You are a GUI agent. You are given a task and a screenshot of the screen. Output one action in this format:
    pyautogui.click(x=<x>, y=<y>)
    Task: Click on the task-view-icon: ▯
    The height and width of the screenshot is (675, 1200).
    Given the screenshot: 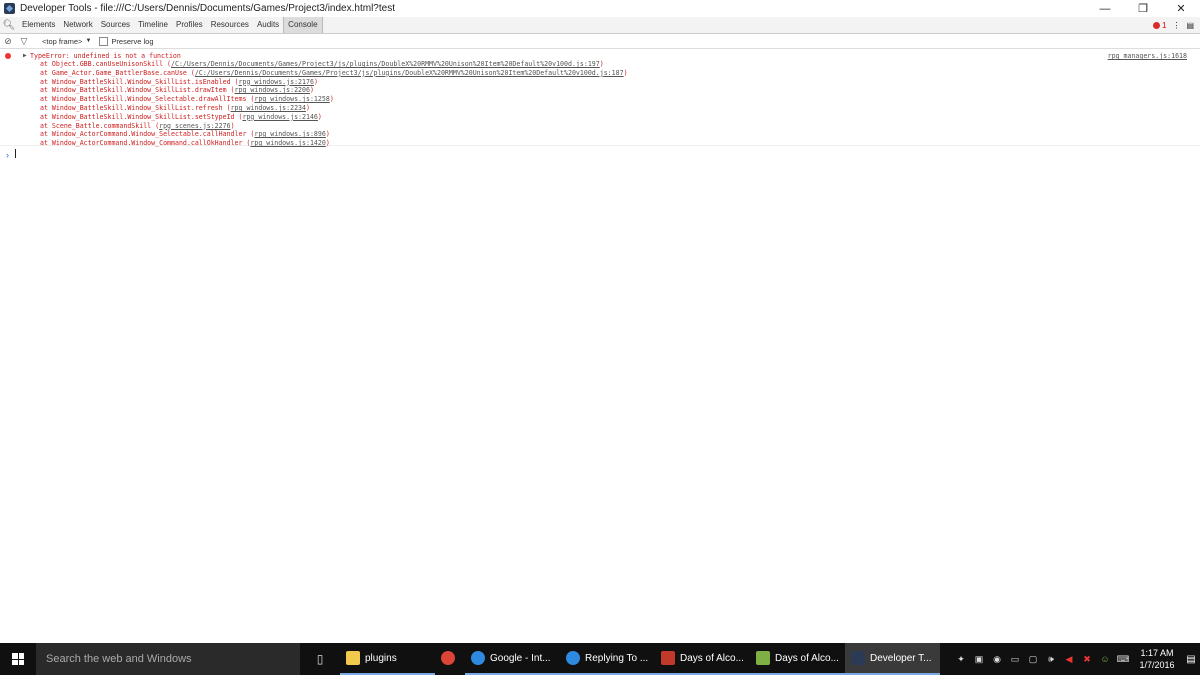 What is the action you would take?
    pyautogui.click(x=320, y=659)
    